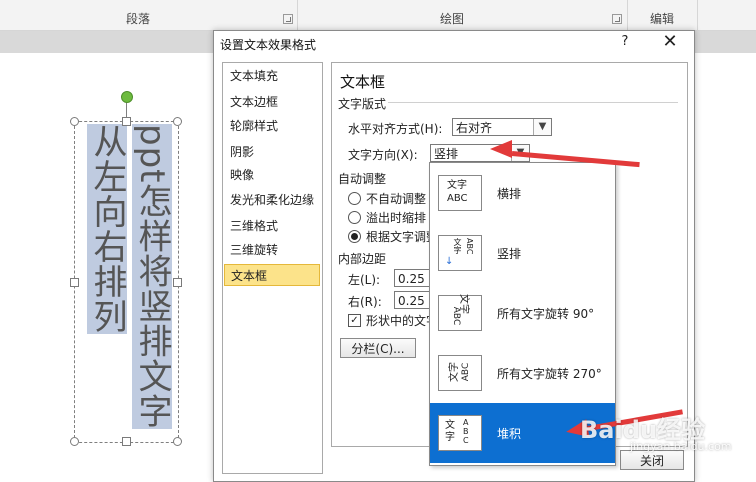 The width and height of the screenshot is (756, 482). What do you see at coordinates (272, 200) in the screenshot?
I see `nav-item-glow-soft-edges: 发光和柔化边缘` at bounding box center [272, 200].